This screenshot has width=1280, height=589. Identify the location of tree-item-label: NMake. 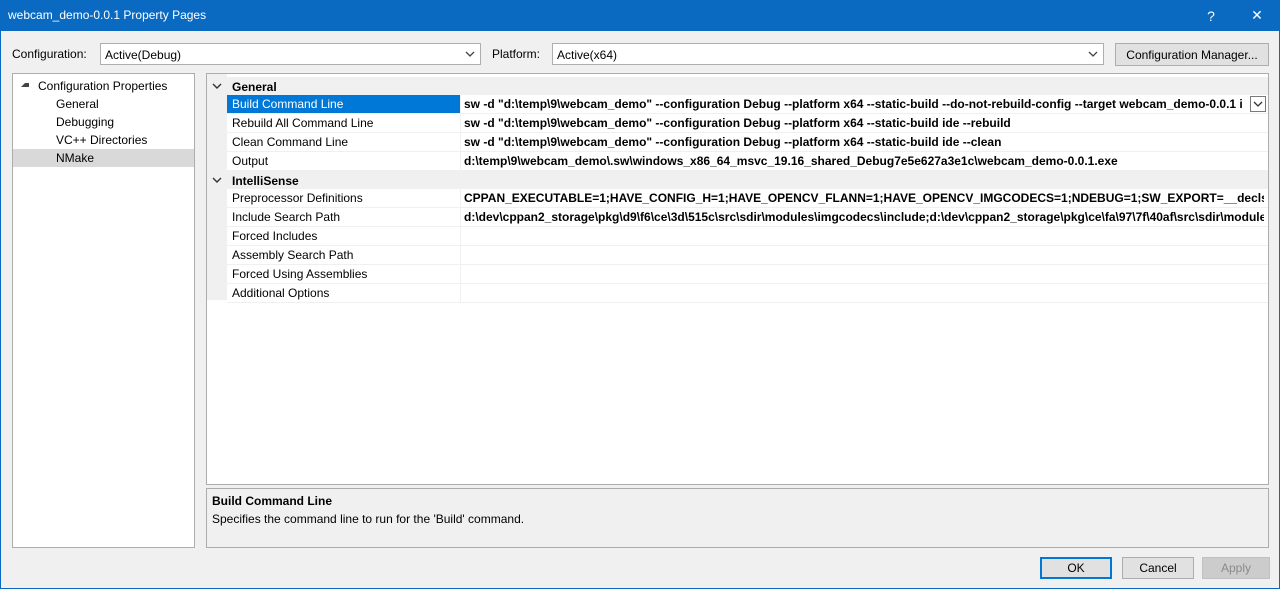
(75, 158).